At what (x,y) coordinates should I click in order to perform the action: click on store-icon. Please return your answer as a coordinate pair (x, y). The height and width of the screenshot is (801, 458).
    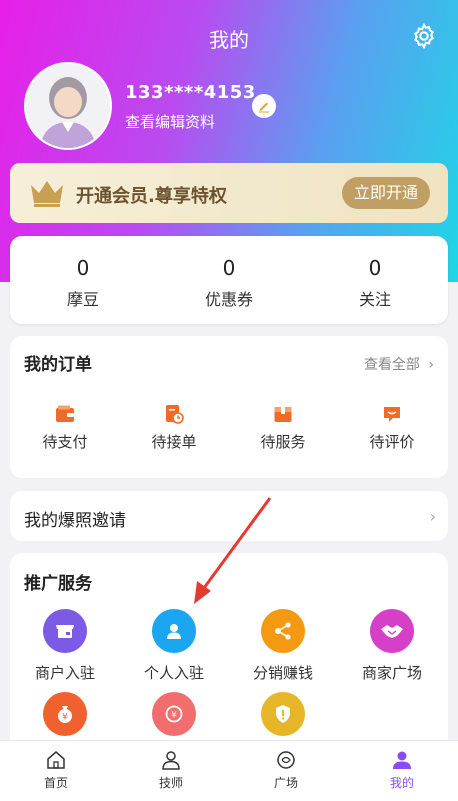
    Looking at the image, I should click on (65, 631).